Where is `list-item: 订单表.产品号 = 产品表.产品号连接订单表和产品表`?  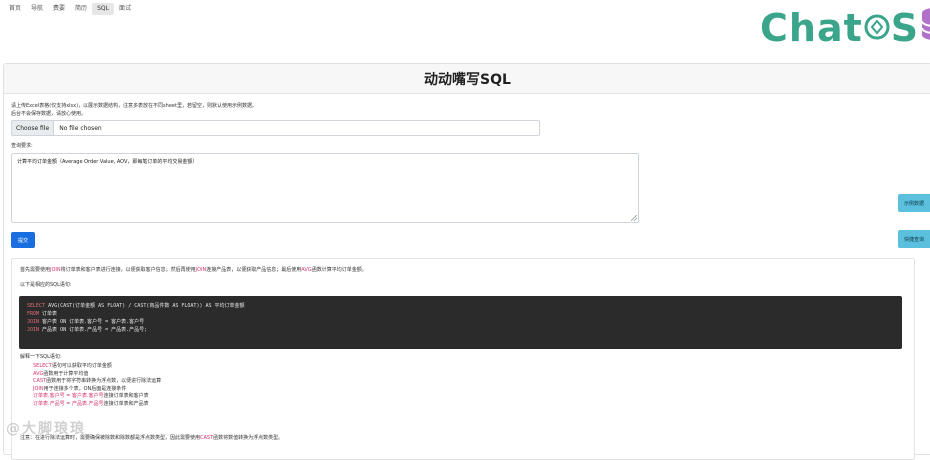 list-item: 订单表.产品号 = 产品表.产品号连接订单表和产品表 is located at coordinates (97, 405).